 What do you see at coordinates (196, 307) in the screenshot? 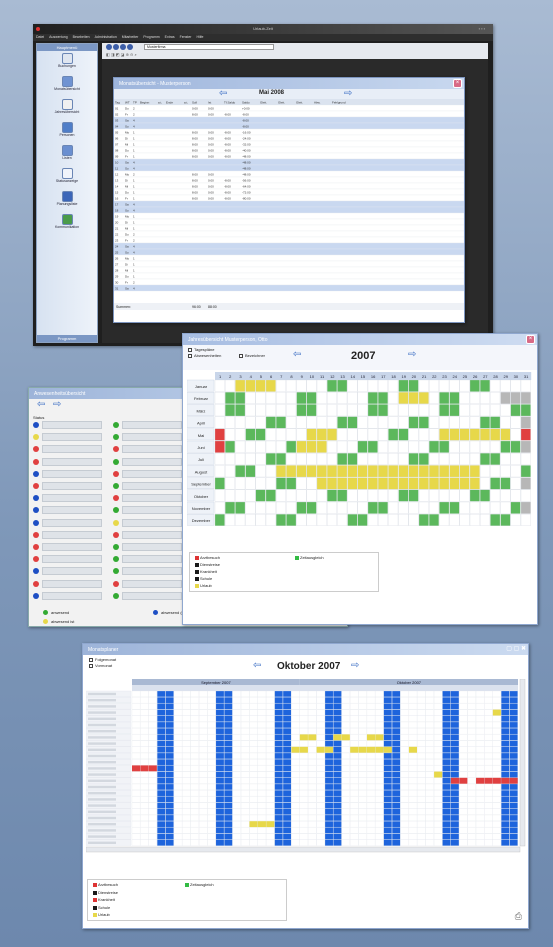
I see `summary-value: 96:00` at bounding box center [196, 307].